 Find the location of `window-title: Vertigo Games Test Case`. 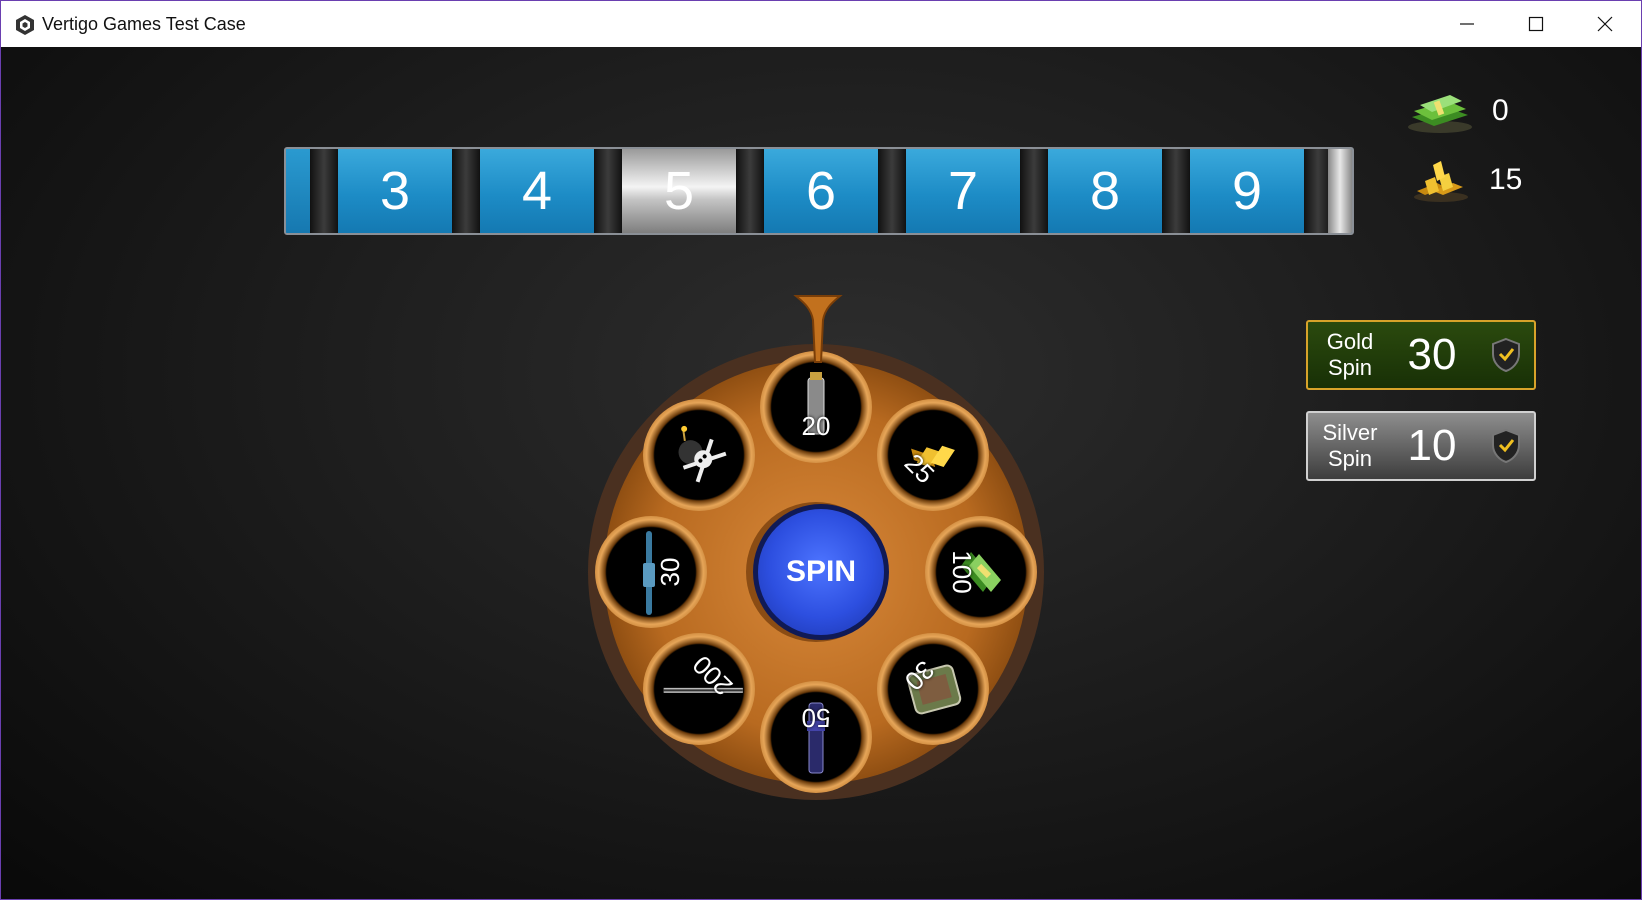

window-title: Vertigo Games Test Case is located at coordinates (144, 24).